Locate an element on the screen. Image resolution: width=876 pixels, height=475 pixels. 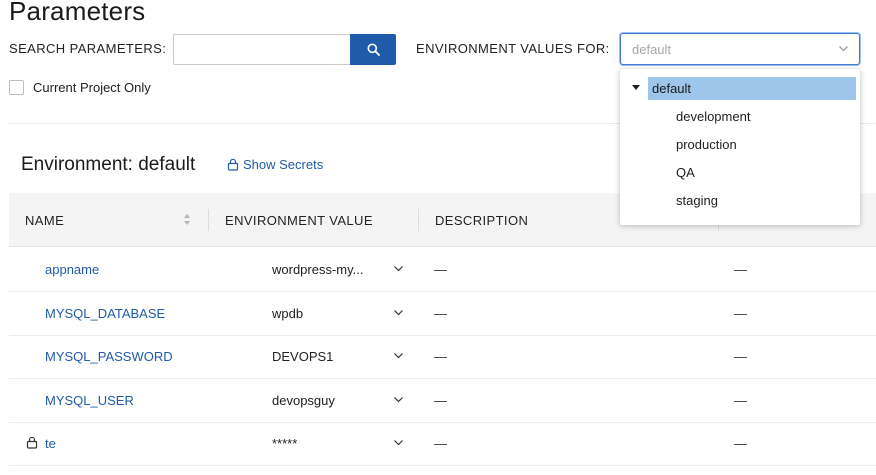
environment-value: ***** is located at coordinates (285, 443).